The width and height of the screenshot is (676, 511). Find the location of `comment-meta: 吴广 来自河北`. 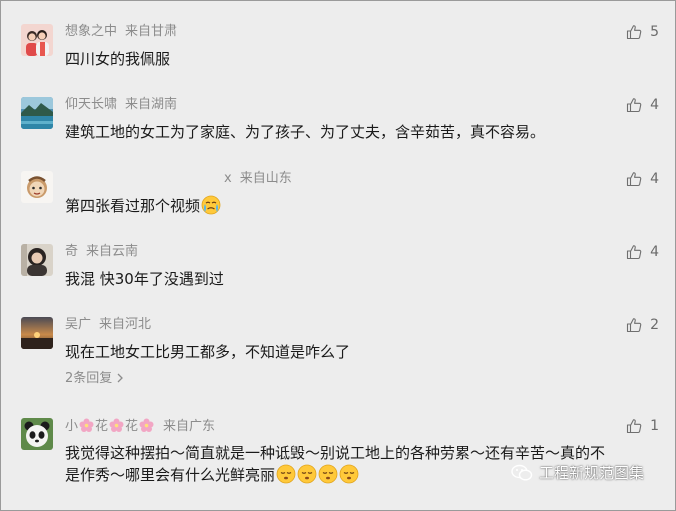

comment-meta: 吴广 来自河北 is located at coordinates (108, 325).